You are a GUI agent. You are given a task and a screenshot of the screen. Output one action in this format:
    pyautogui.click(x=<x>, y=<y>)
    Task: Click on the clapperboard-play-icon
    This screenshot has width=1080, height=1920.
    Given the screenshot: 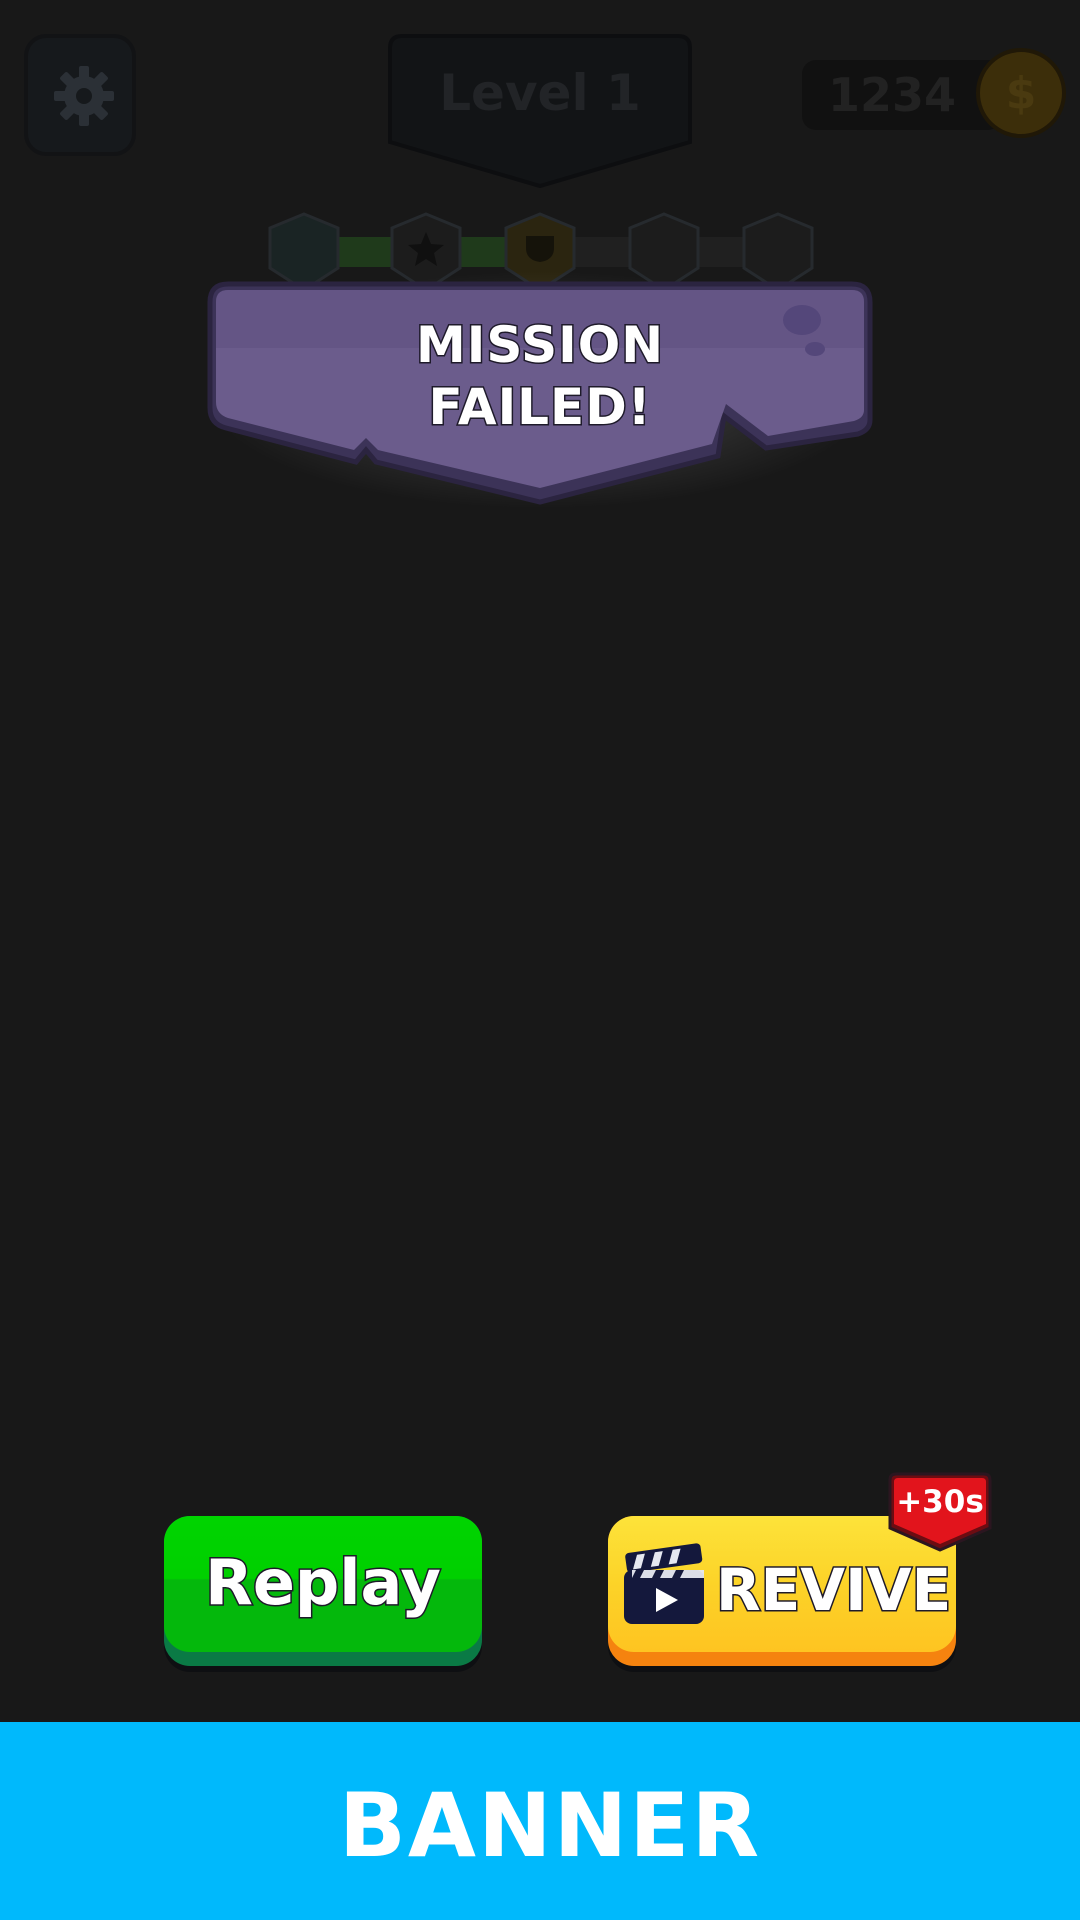 What is the action you would take?
    pyautogui.click(x=664, y=1583)
    